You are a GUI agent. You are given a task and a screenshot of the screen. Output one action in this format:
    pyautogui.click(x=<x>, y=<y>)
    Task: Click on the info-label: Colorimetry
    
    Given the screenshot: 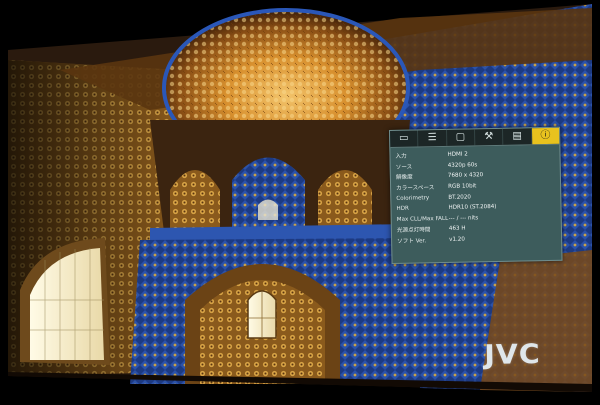 What is the action you would take?
    pyautogui.click(x=413, y=198)
    